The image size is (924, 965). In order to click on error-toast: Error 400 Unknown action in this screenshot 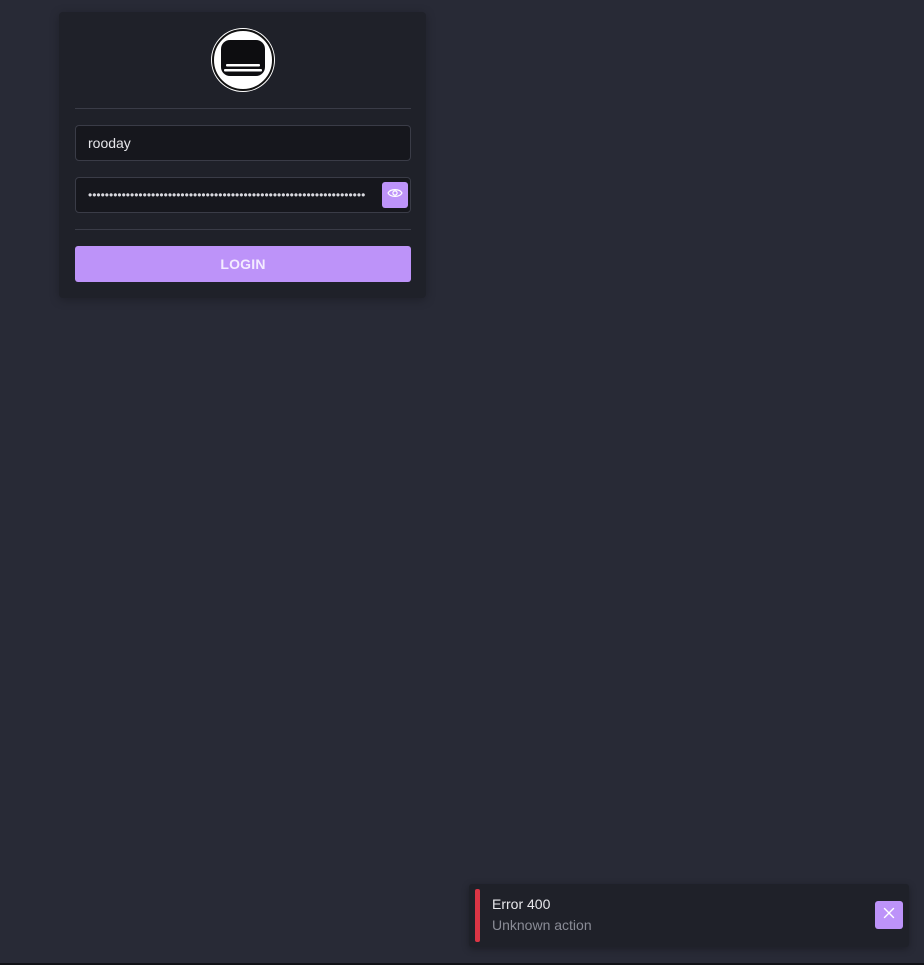, I will do `click(689, 915)`.